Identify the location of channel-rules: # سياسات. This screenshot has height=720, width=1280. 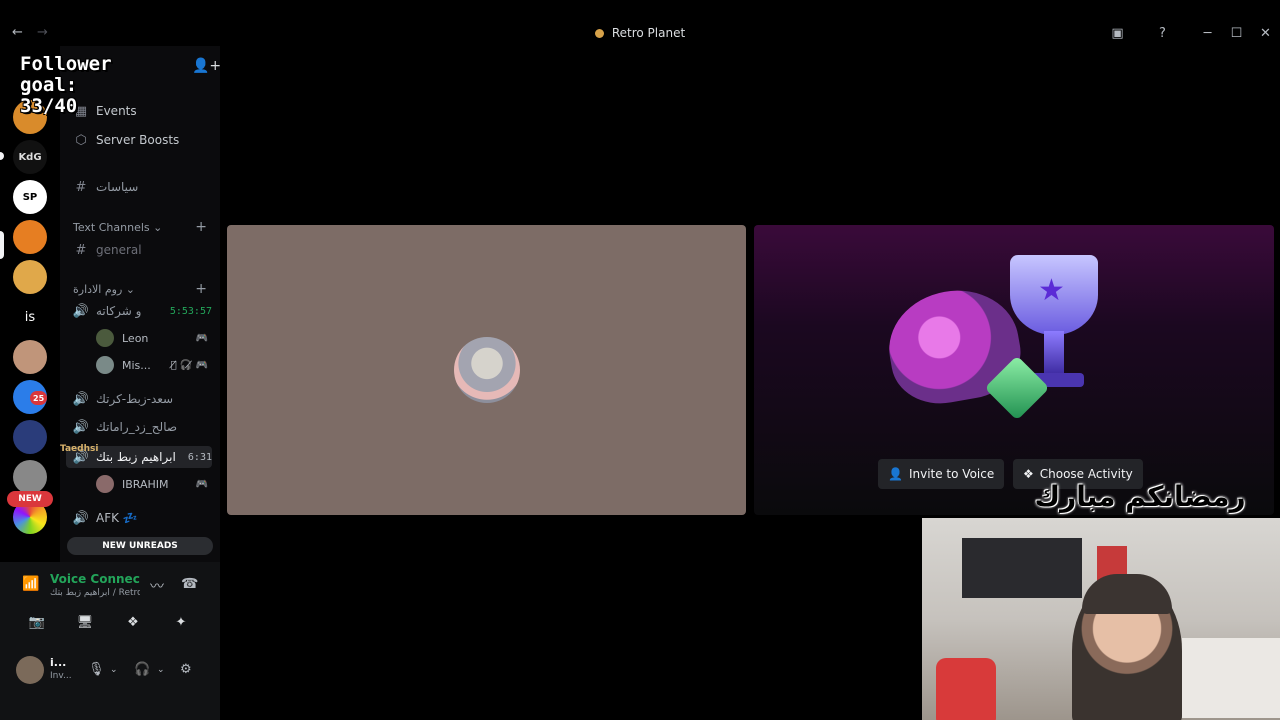
(142, 187).